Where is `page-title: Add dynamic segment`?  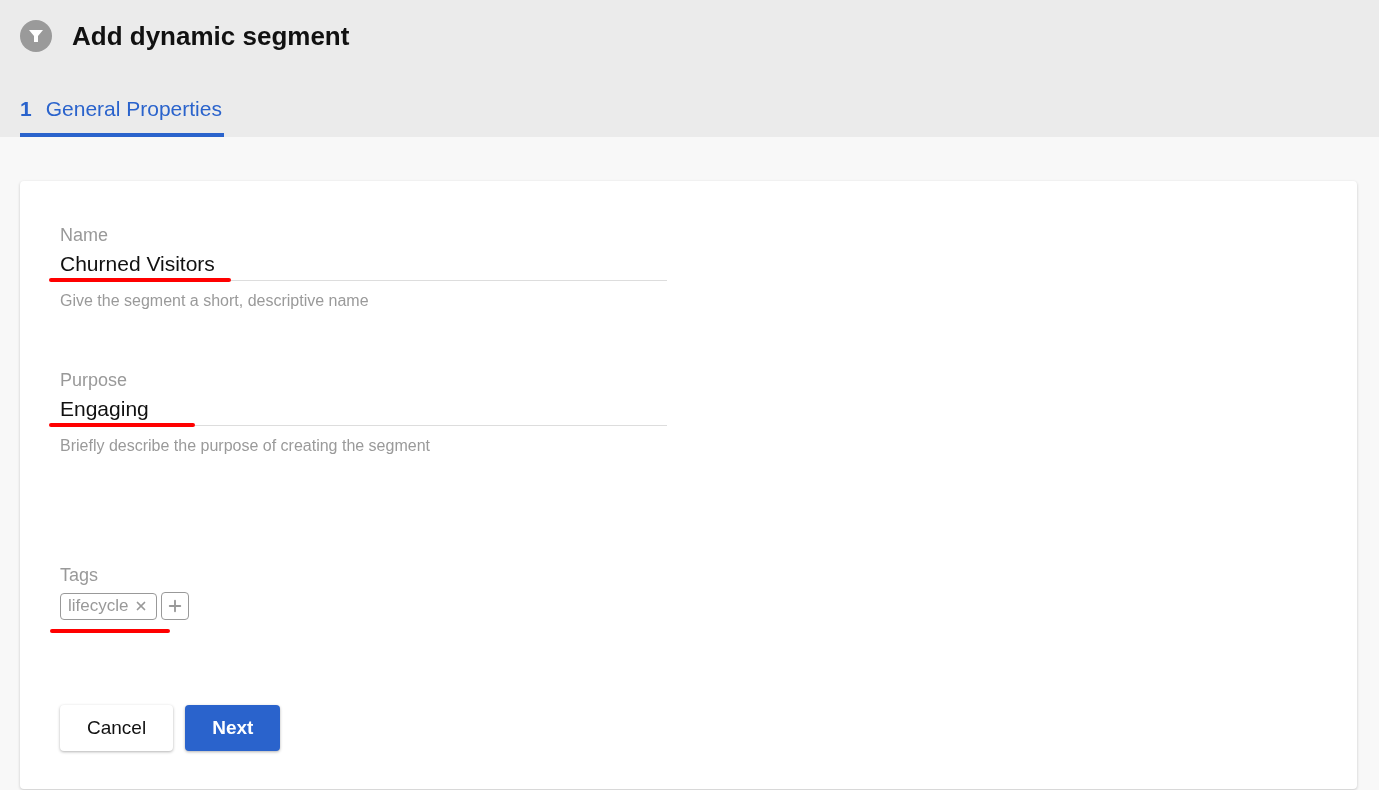 page-title: Add dynamic segment is located at coordinates (211, 36).